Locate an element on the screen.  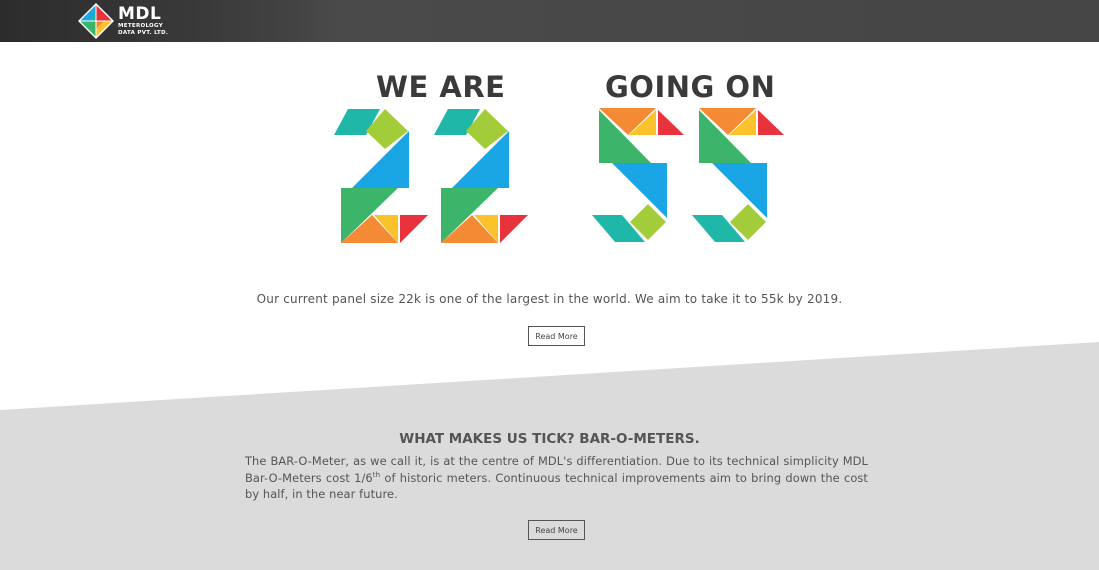
tangram-digit-5-second is located at coordinates (738, 175).